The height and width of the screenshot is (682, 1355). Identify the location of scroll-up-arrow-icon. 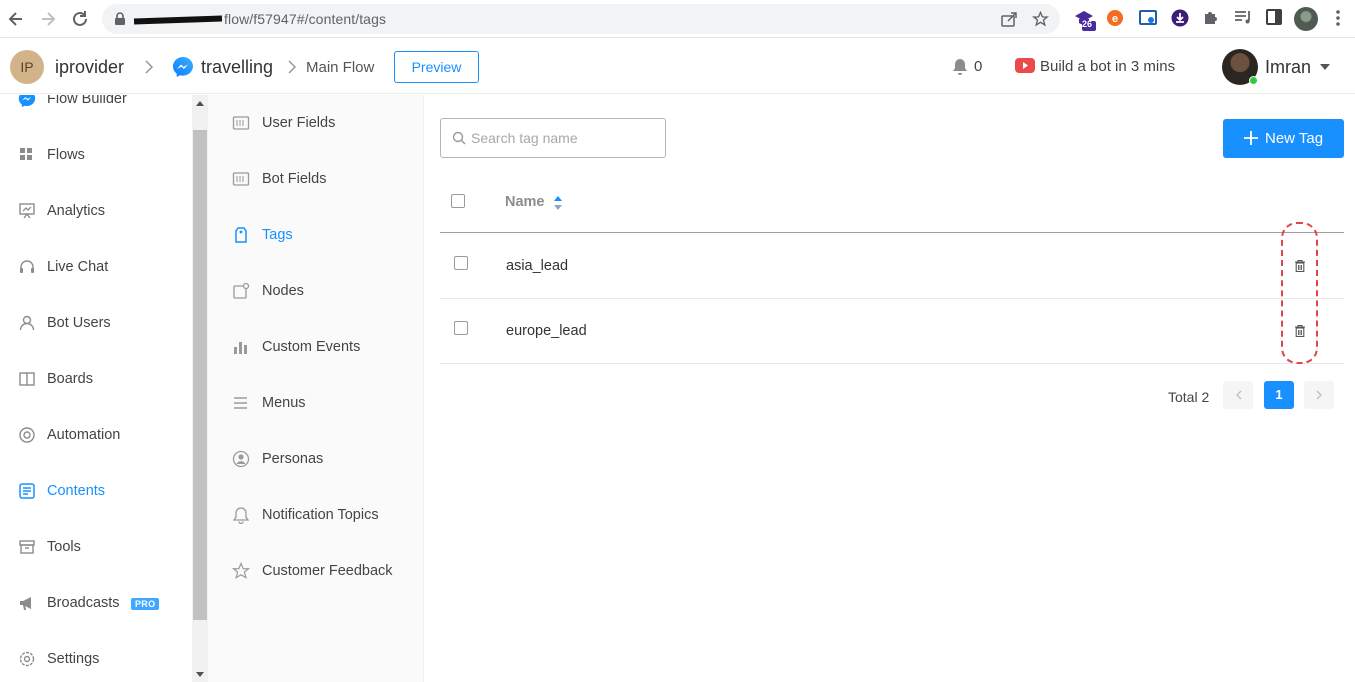
(200, 103).